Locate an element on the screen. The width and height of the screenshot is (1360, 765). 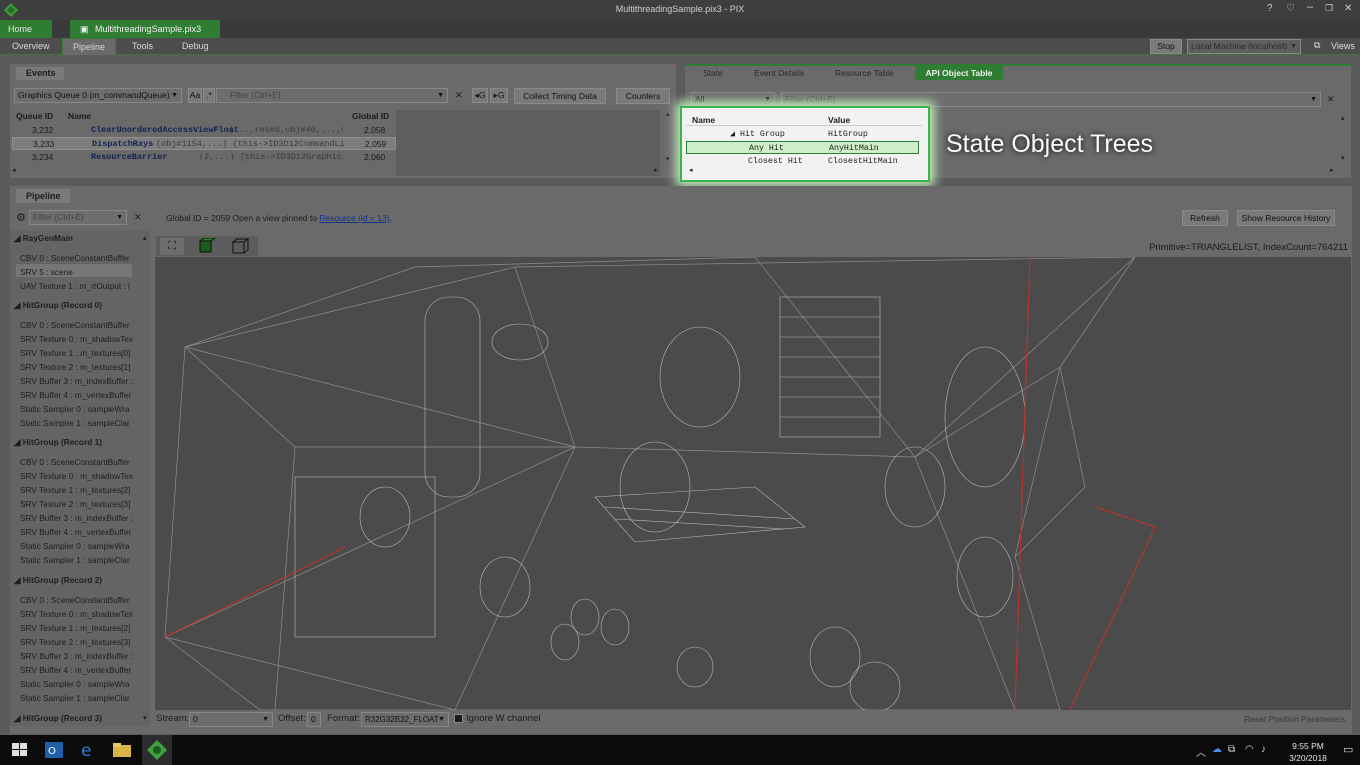
api-clear-icon: ✕ is located at coordinates (1331, 99).